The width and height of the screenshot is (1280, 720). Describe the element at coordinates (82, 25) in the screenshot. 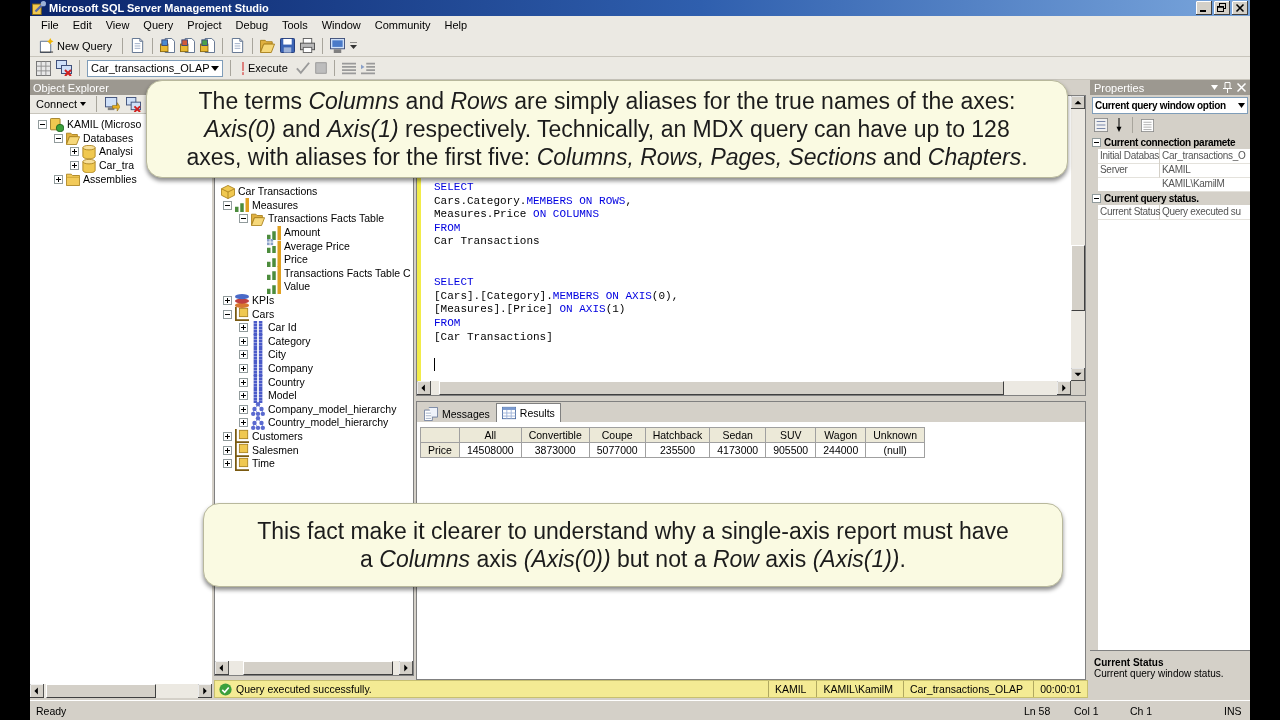

I see `menu-item: Edit` at that location.